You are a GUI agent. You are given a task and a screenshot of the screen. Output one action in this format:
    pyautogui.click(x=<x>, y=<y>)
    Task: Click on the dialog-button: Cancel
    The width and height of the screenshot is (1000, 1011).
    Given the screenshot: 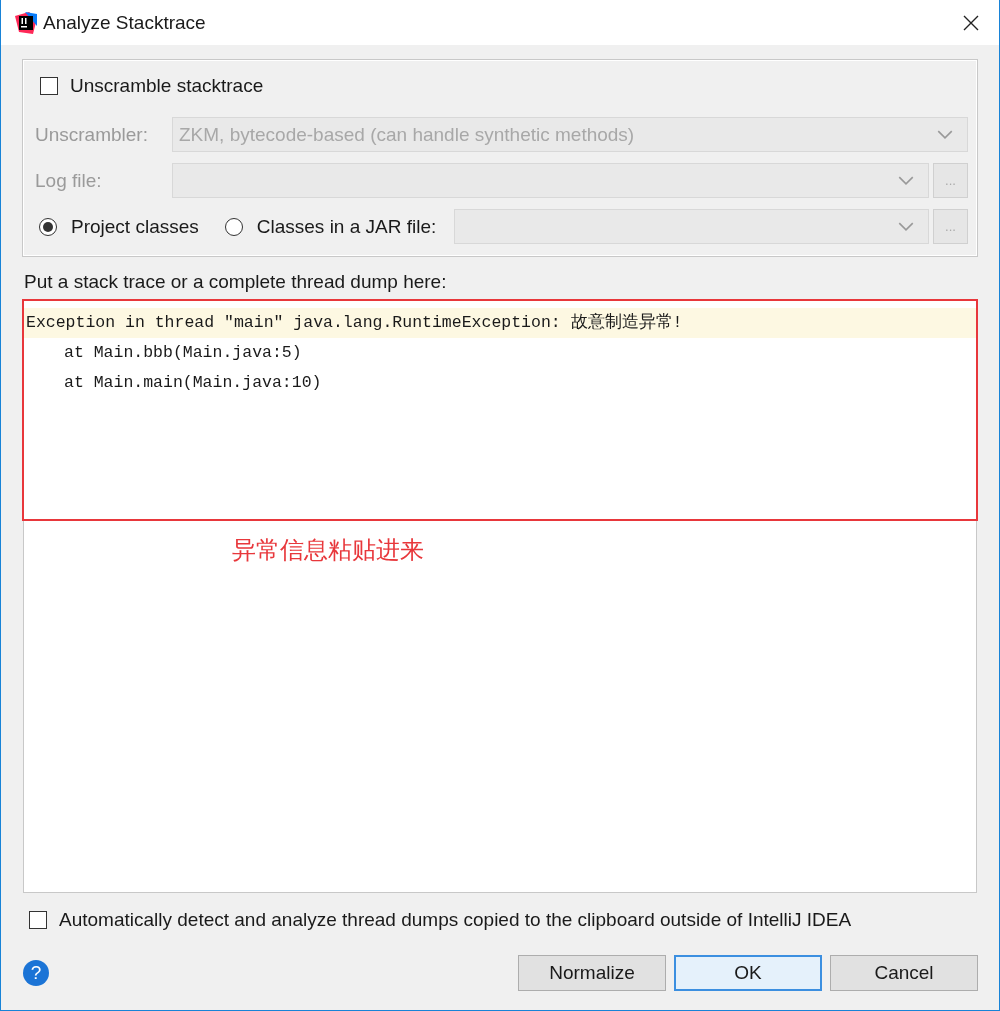 What is the action you would take?
    pyautogui.click(x=904, y=973)
    